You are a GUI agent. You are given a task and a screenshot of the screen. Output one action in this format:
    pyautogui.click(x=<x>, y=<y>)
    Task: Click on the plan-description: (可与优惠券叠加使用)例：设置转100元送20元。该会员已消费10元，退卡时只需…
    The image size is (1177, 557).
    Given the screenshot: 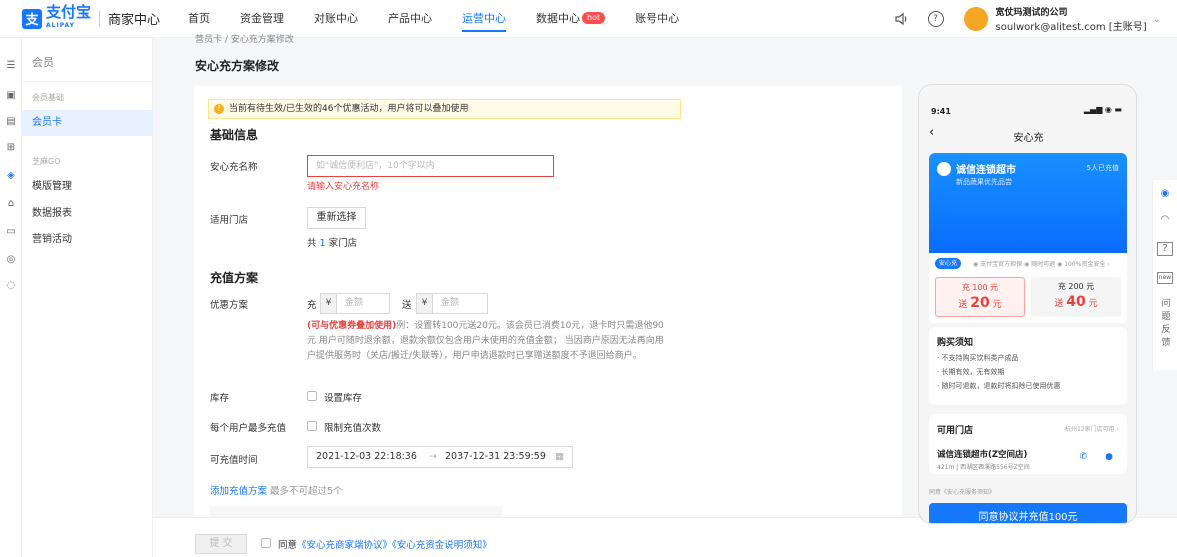 What is the action you would take?
    pyautogui.click(x=485, y=341)
    